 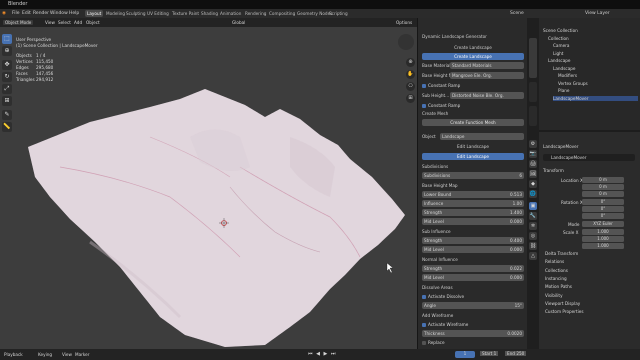 What do you see at coordinates (553, 170) in the screenshot?
I see `transform-panel-header: Transform` at bounding box center [553, 170].